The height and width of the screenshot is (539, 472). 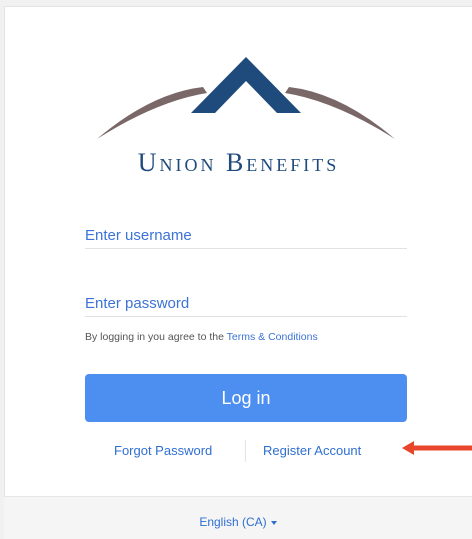 I want to click on account-links: Forgot Password Register Account, so click(x=246, y=451).